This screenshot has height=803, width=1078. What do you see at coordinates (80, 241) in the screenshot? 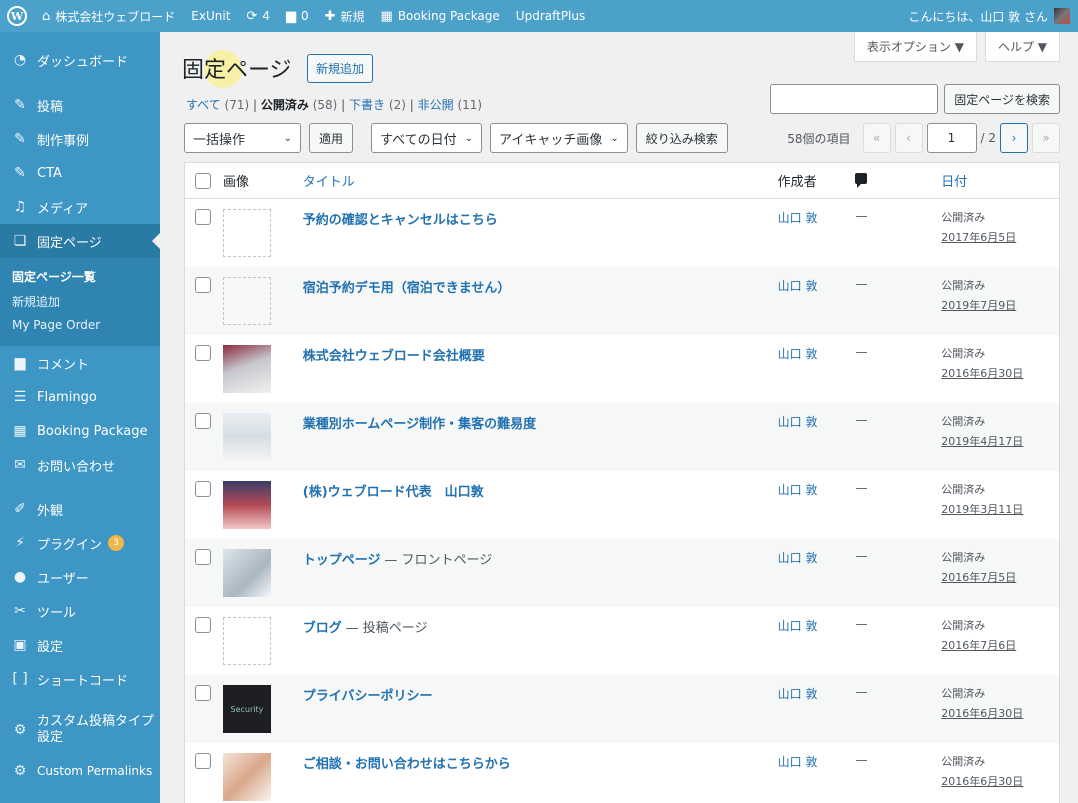
I see `menu-pages: ❏ 固定ページ` at bounding box center [80, 241].